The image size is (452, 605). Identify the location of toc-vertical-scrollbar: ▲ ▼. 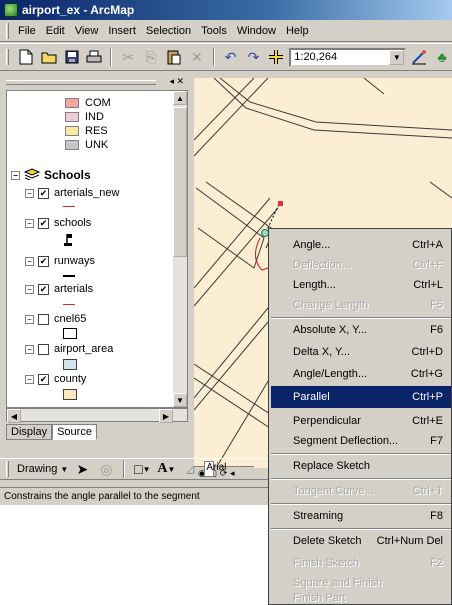
(180, 249).